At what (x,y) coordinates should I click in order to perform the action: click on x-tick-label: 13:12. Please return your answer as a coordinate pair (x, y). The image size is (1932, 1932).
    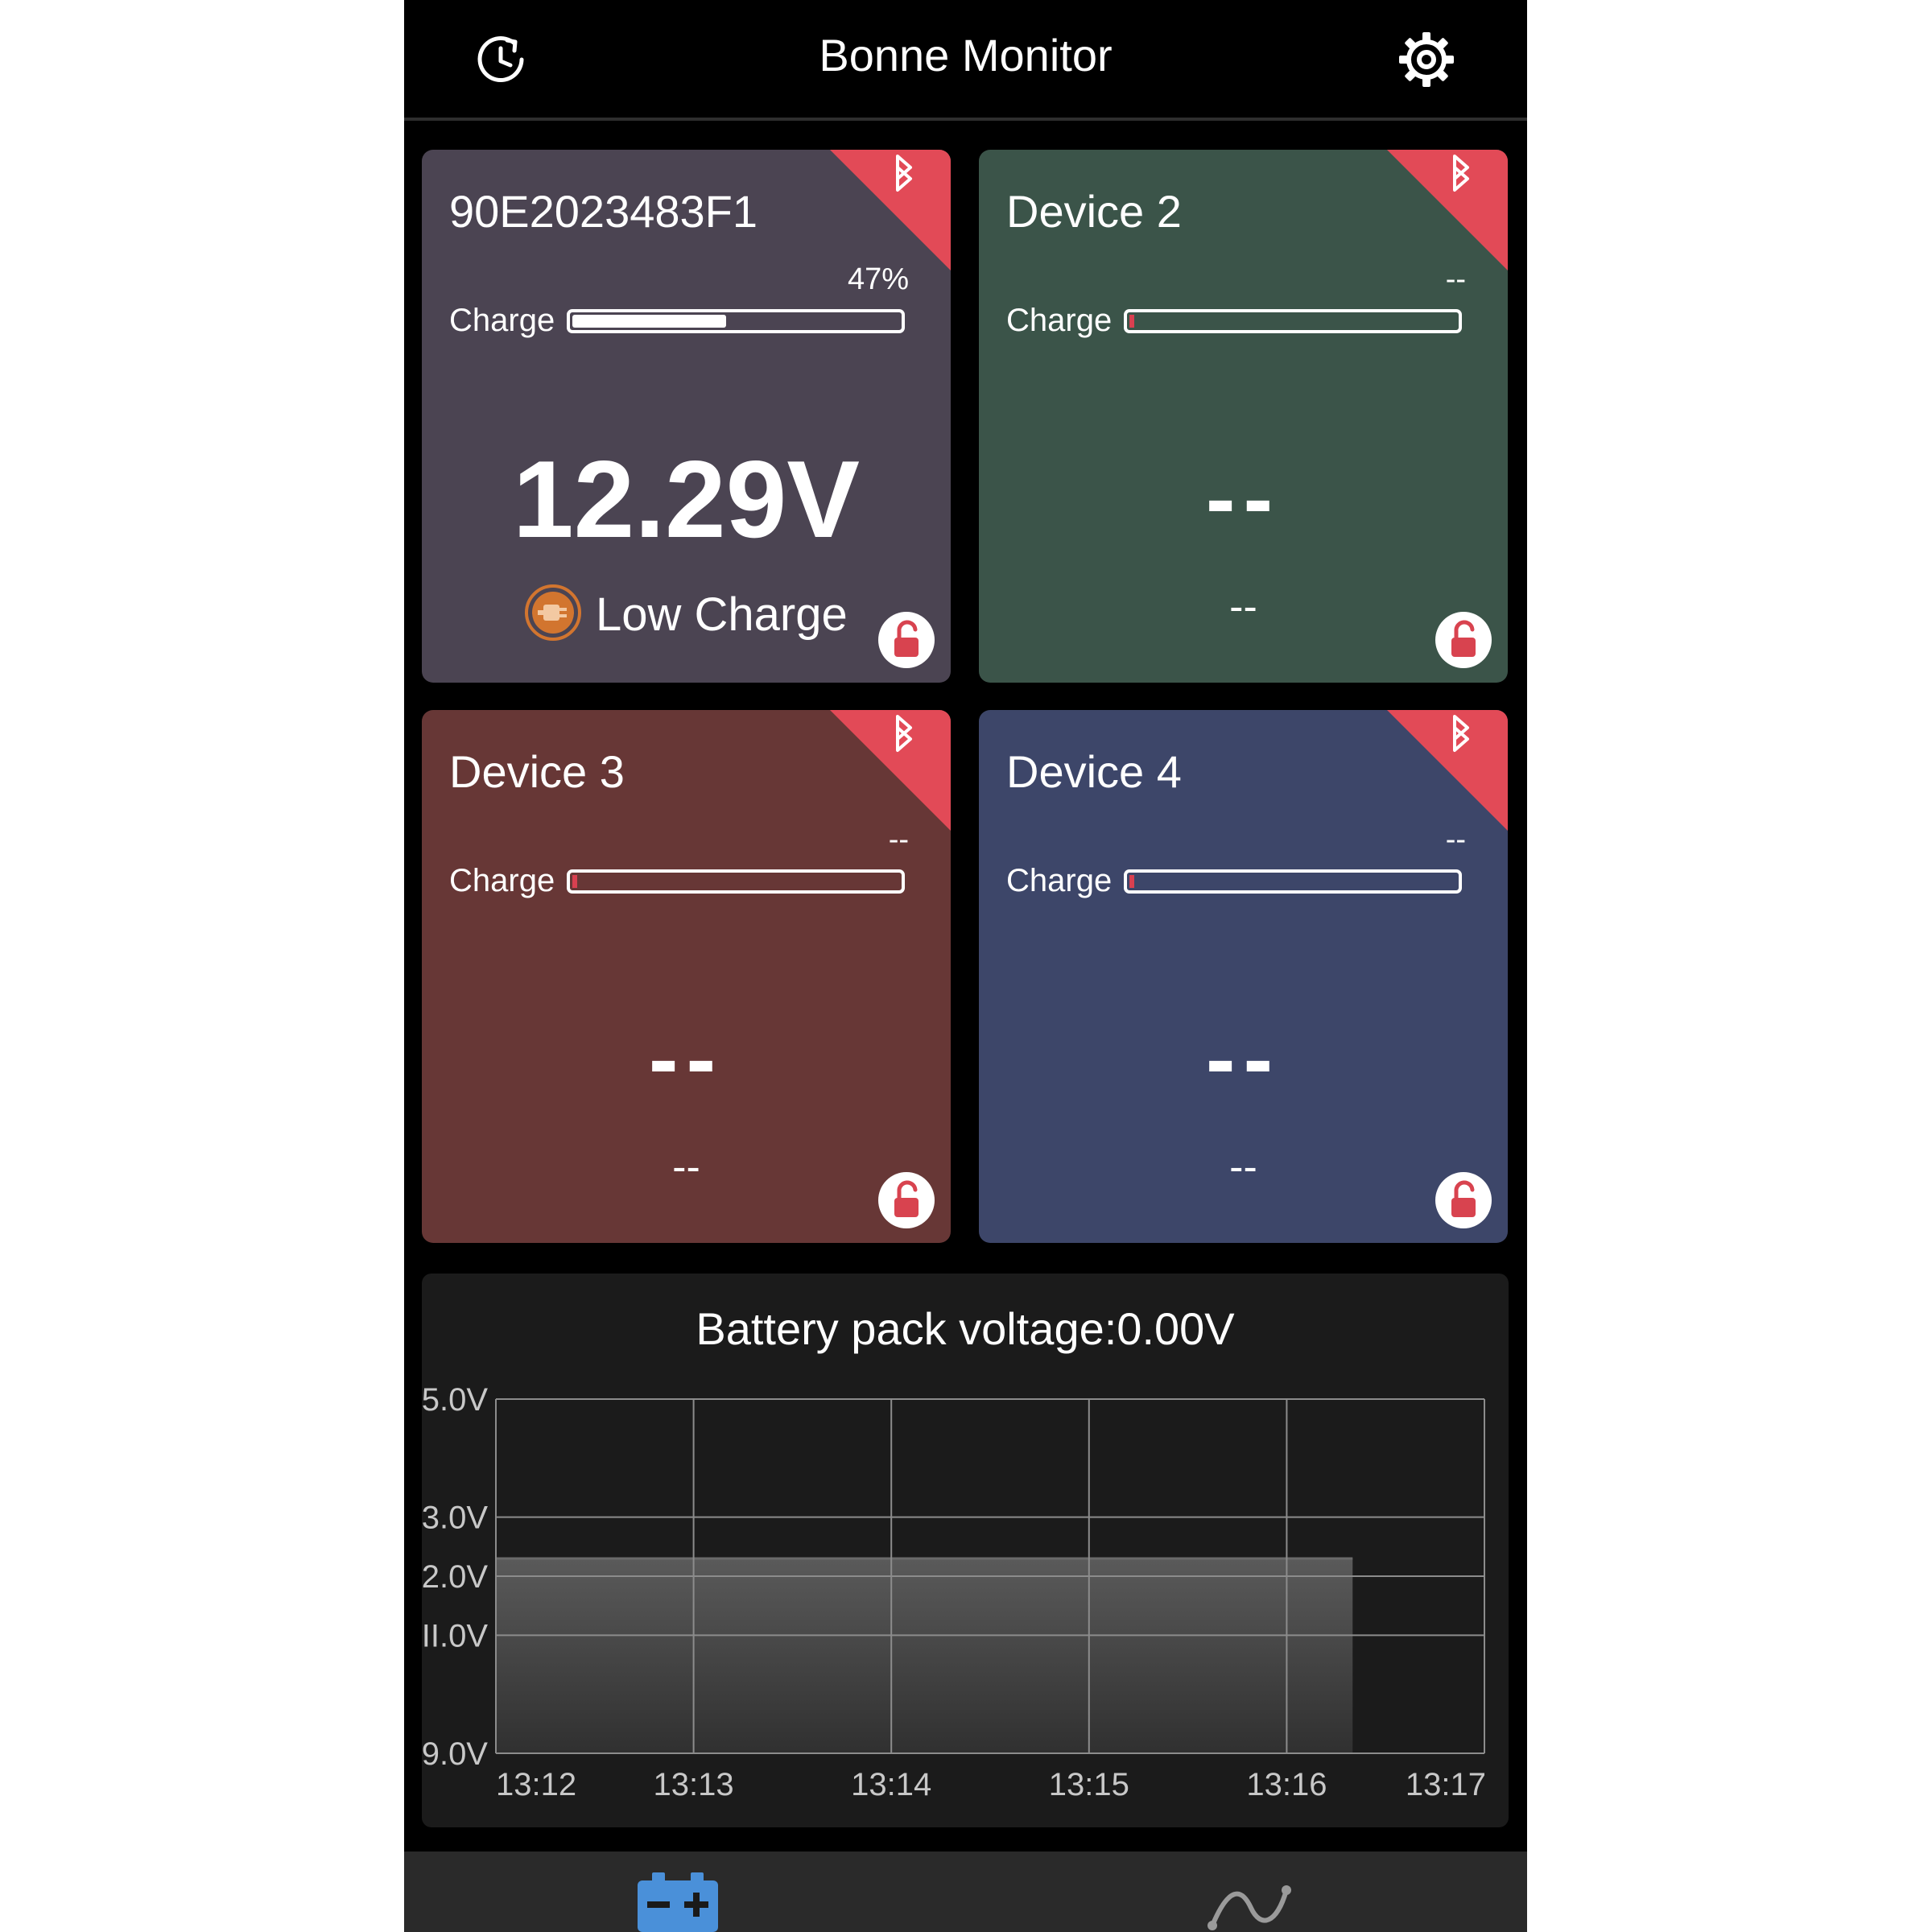
    Looking at the image, I should click on (536, 1784).